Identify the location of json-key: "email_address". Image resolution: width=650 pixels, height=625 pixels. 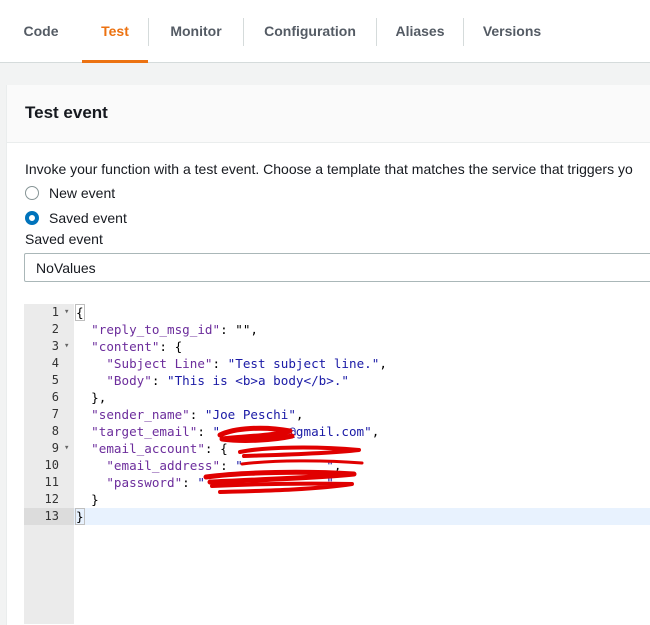
(163, 465).